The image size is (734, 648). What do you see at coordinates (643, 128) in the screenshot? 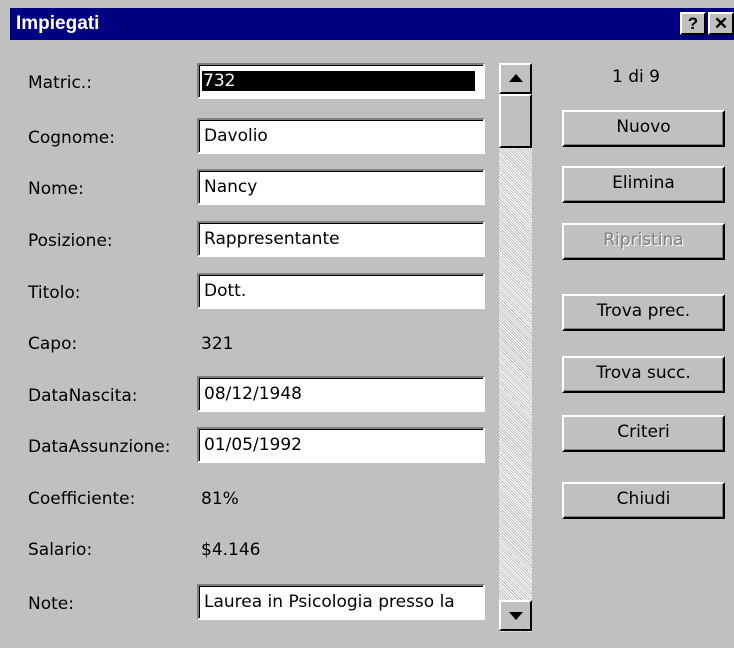
I see `nuovo-button: Nuovo` at bounding box center [643, 128].